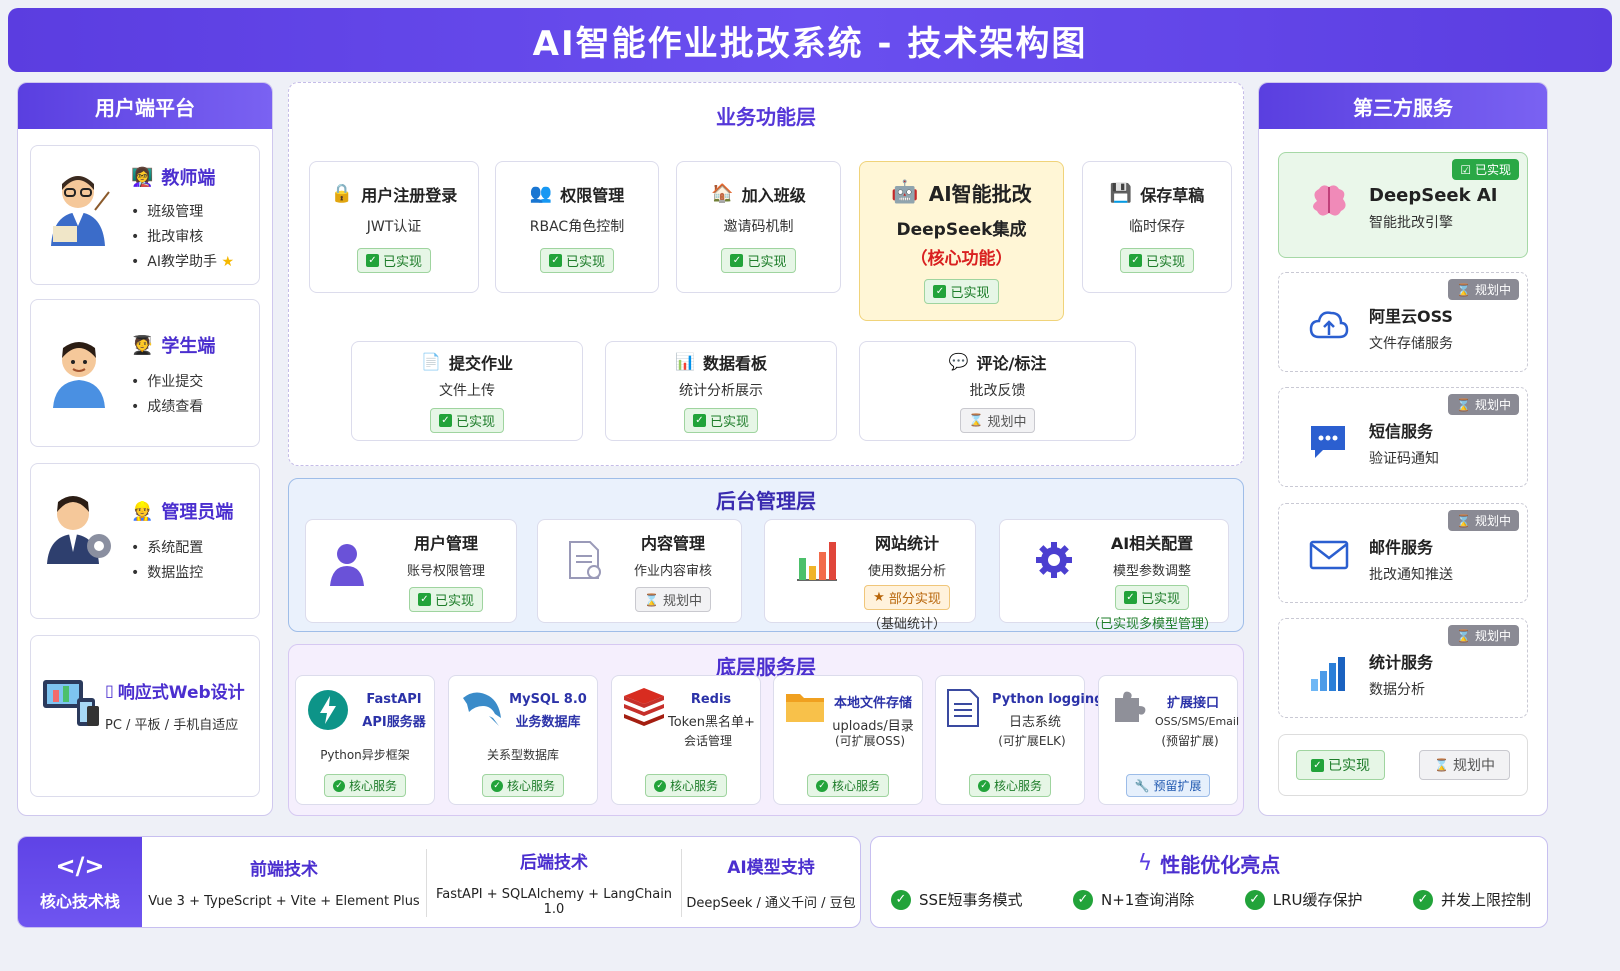  I want to click on feature-subtitle: 临时保存, so click(1157, 226).